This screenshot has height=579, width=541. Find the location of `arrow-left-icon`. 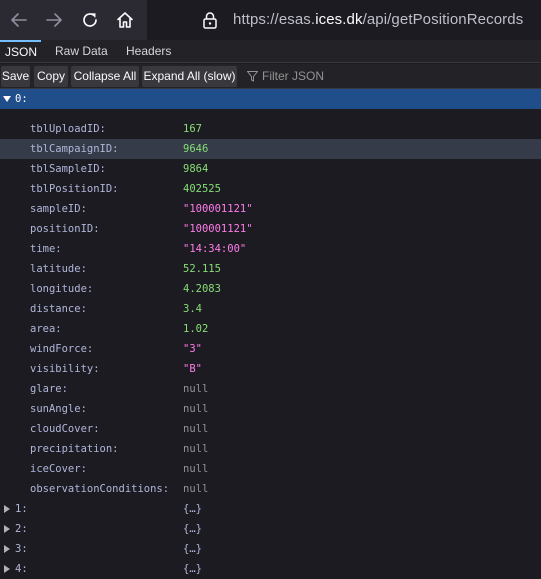

arrow-left-icon is located at coordinates (19, 20).